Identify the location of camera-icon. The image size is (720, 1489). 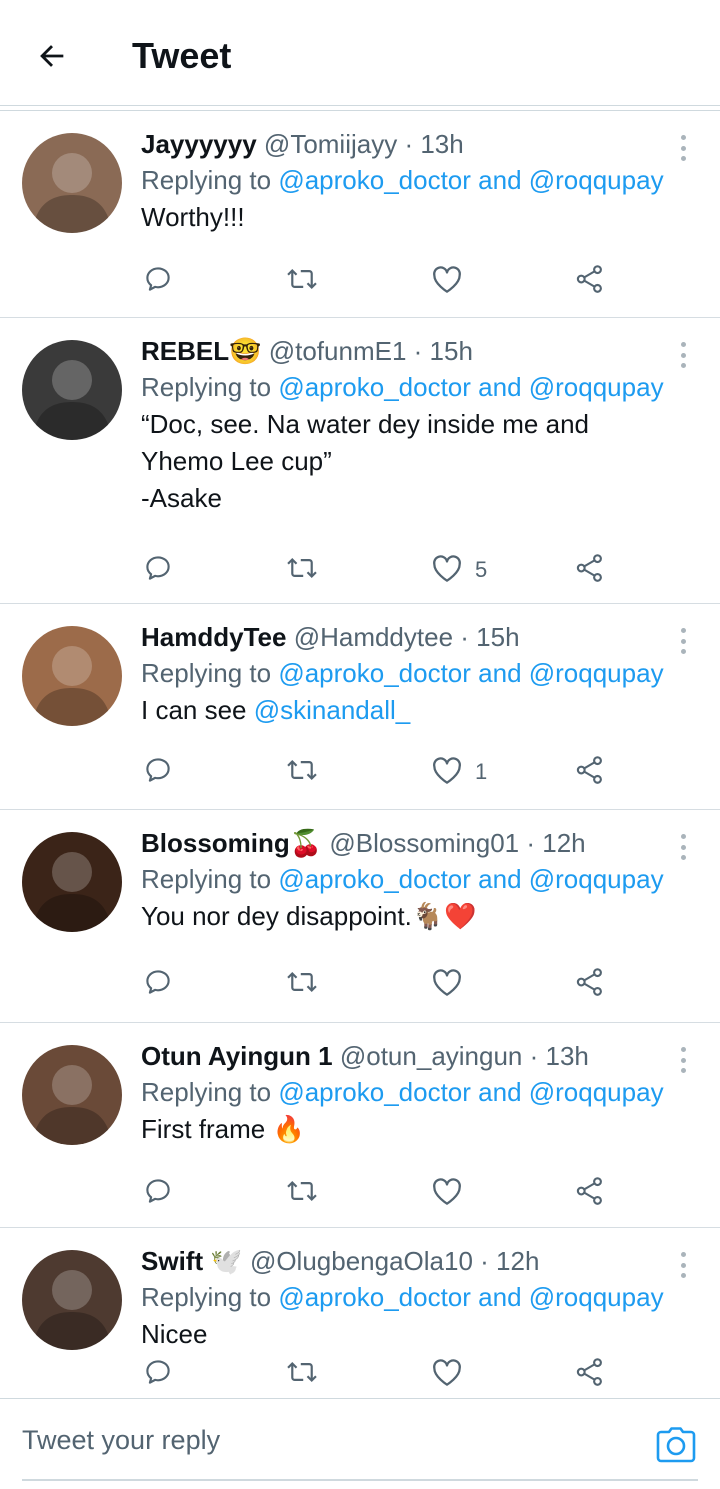
(676, 1445).